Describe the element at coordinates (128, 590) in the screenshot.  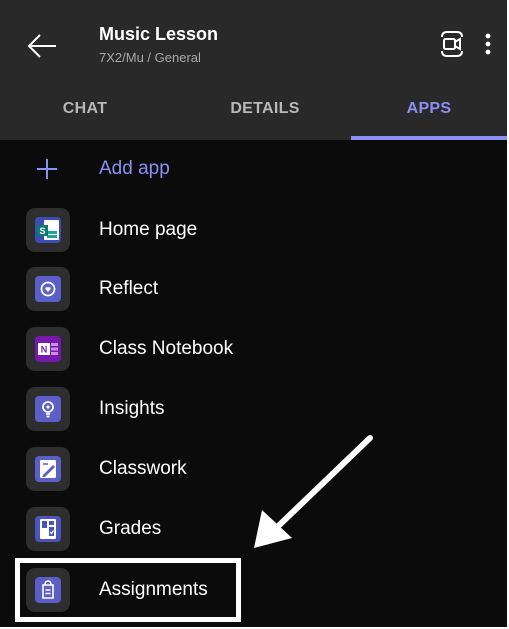
I see `assignments-highlight-box` at that location.